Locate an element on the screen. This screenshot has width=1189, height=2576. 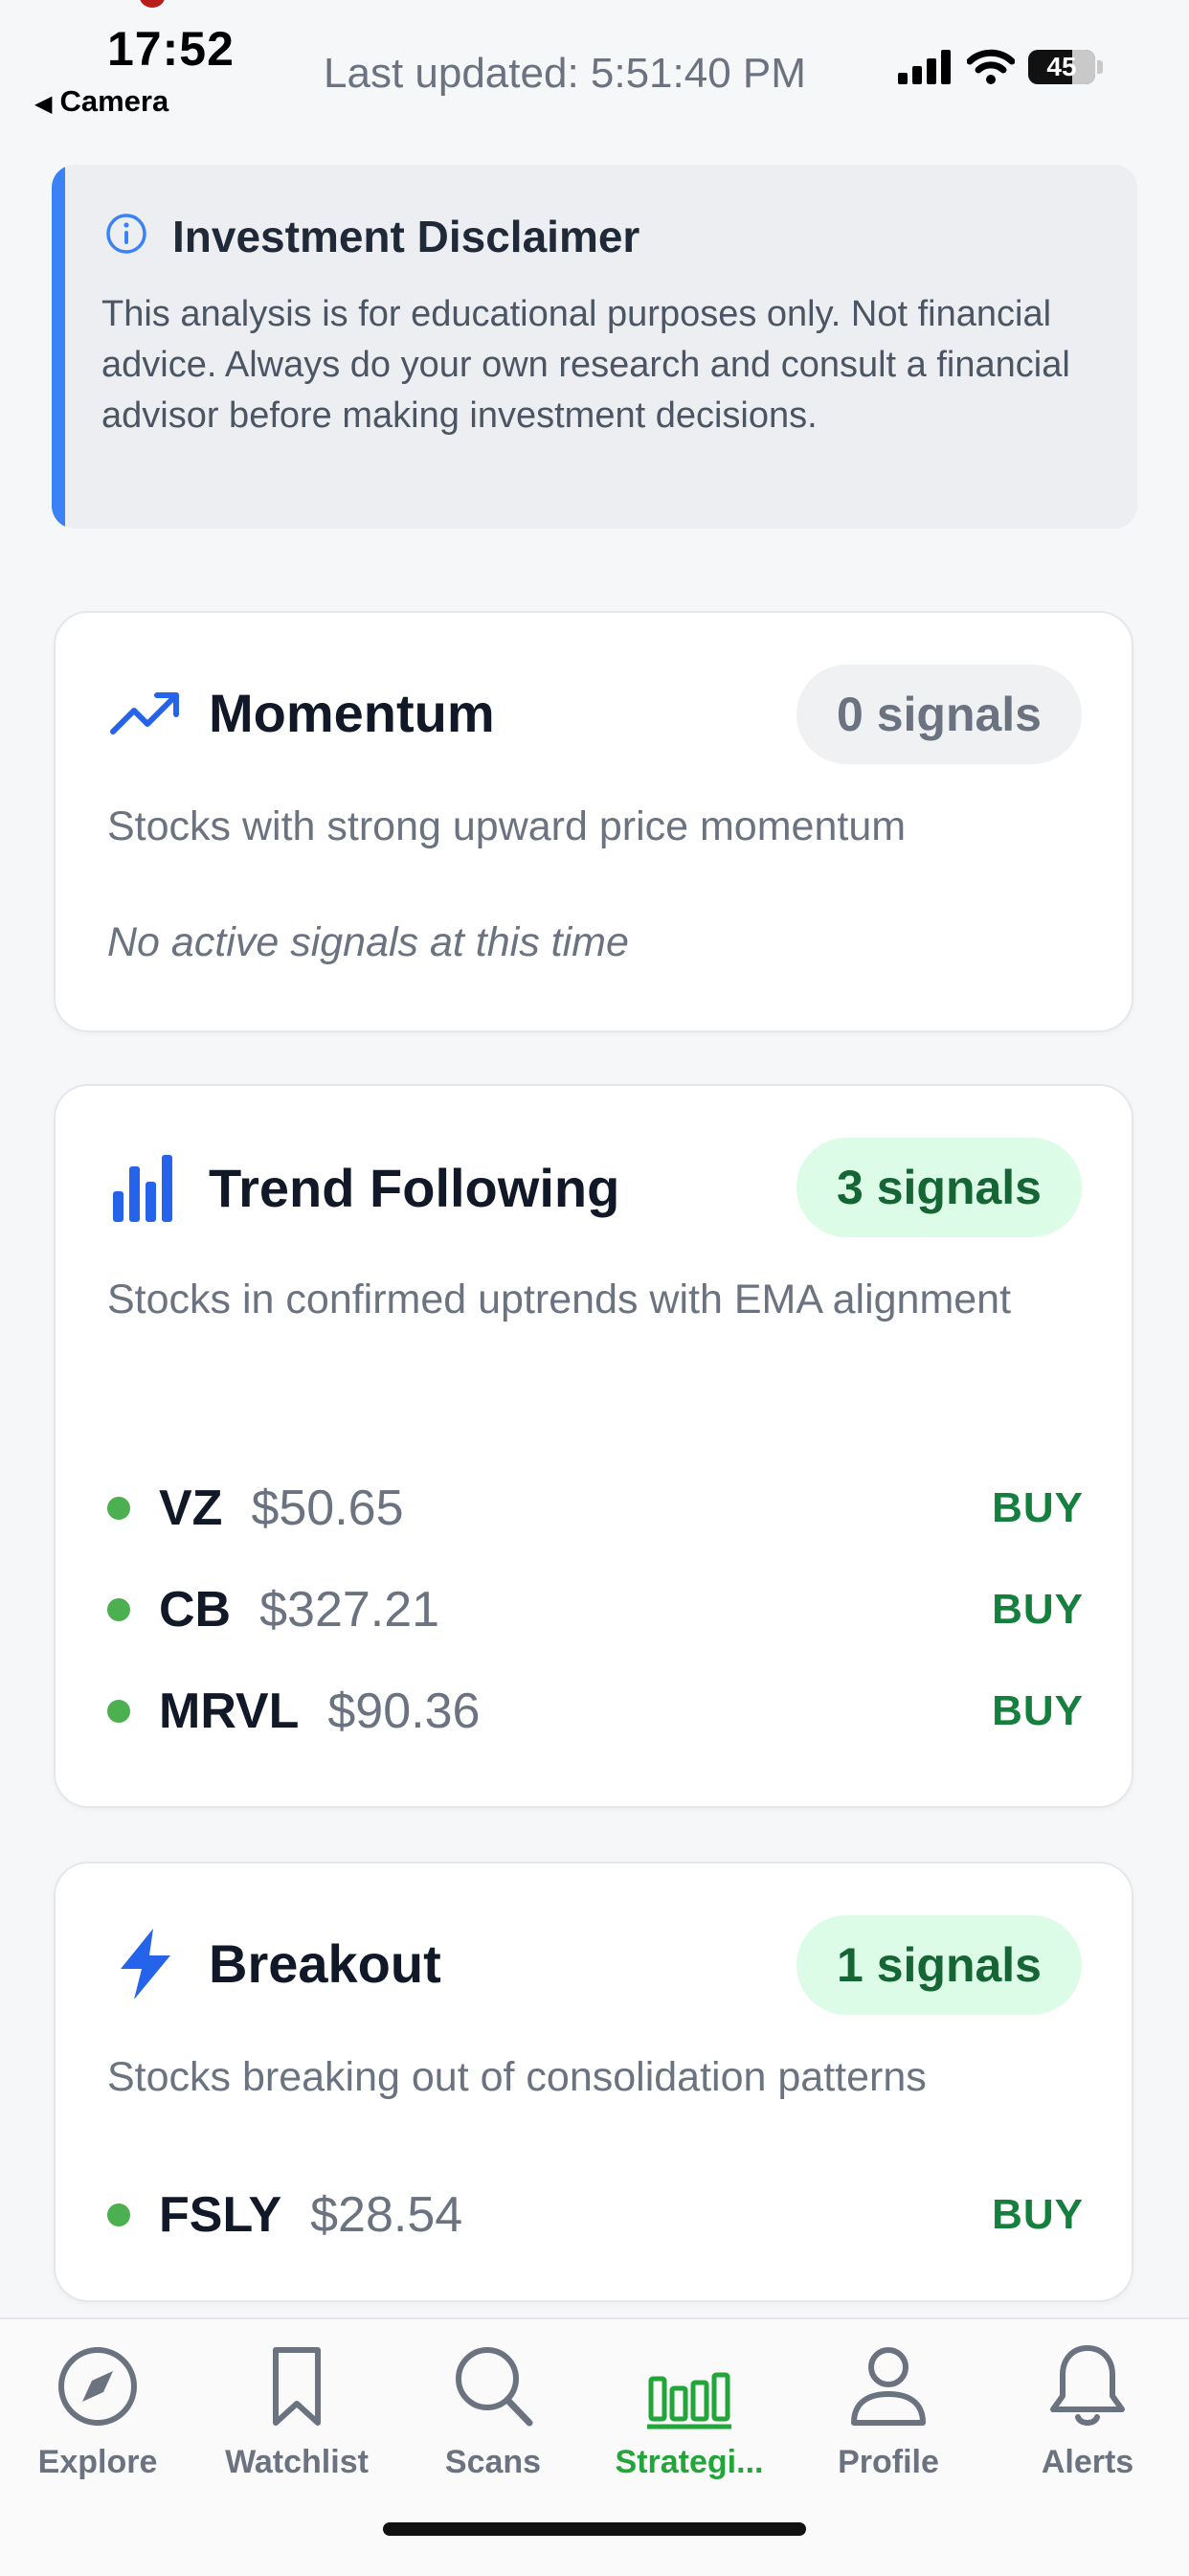
battery-cap is located at coordinates (1100, 67).